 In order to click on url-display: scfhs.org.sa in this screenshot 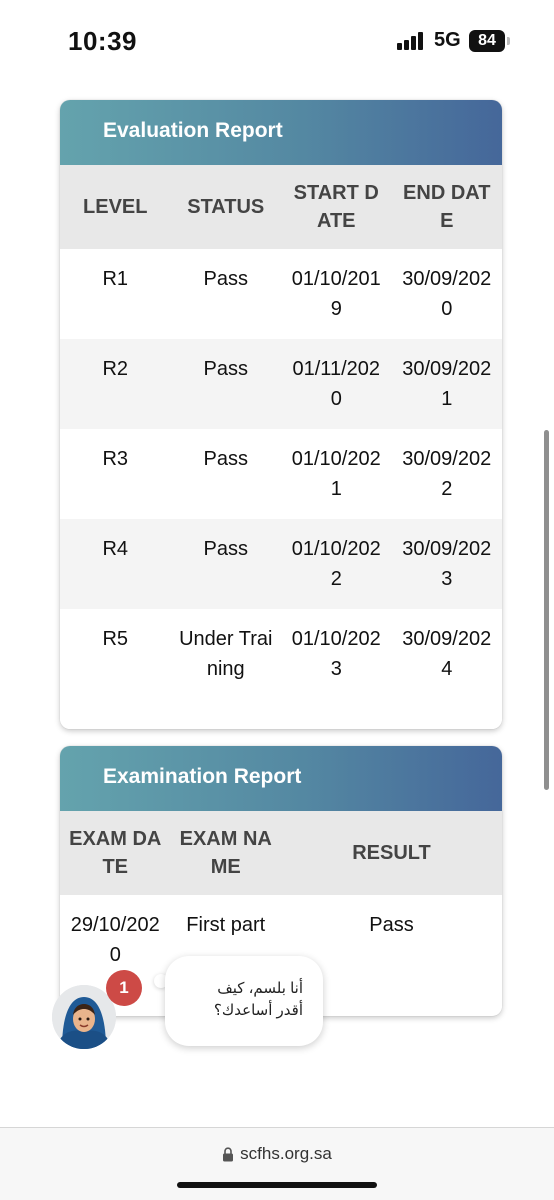, I will do `click(277, 1154)`.